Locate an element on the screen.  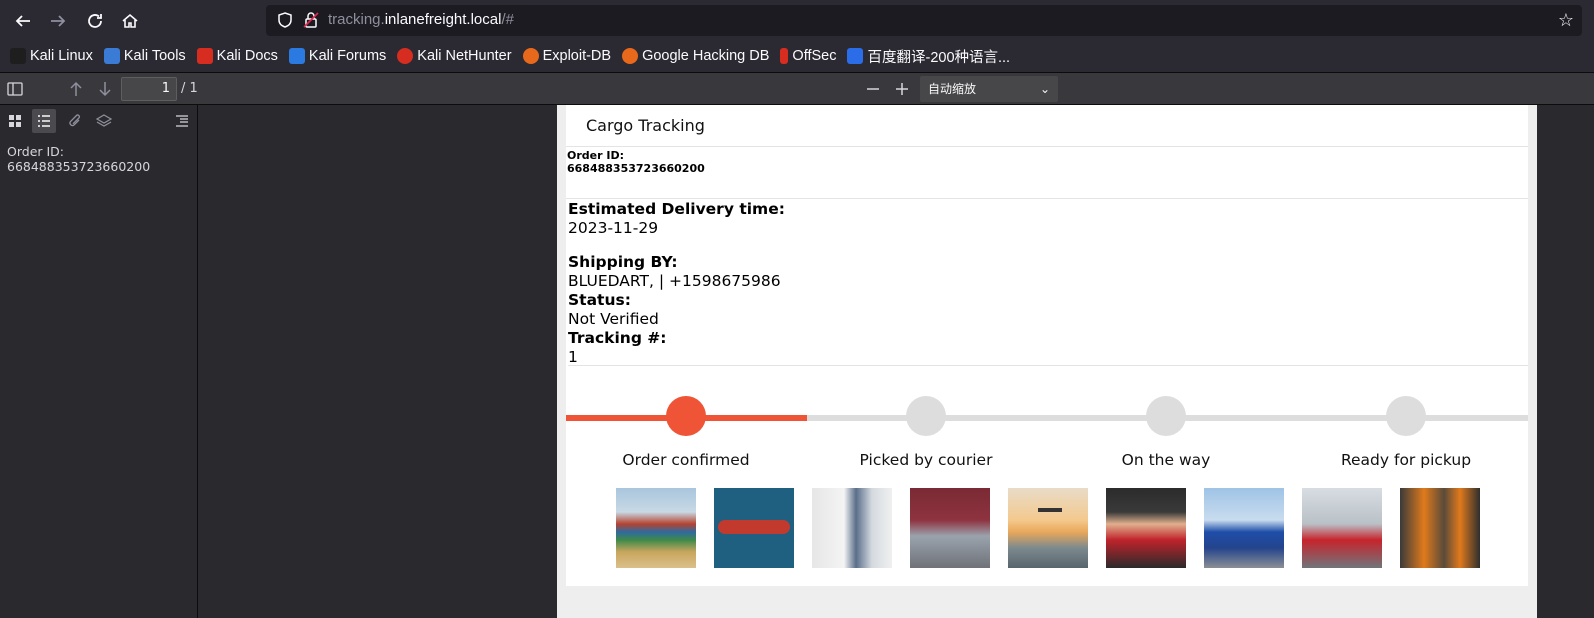
attachments-icon is located at coordinates (75, 121).